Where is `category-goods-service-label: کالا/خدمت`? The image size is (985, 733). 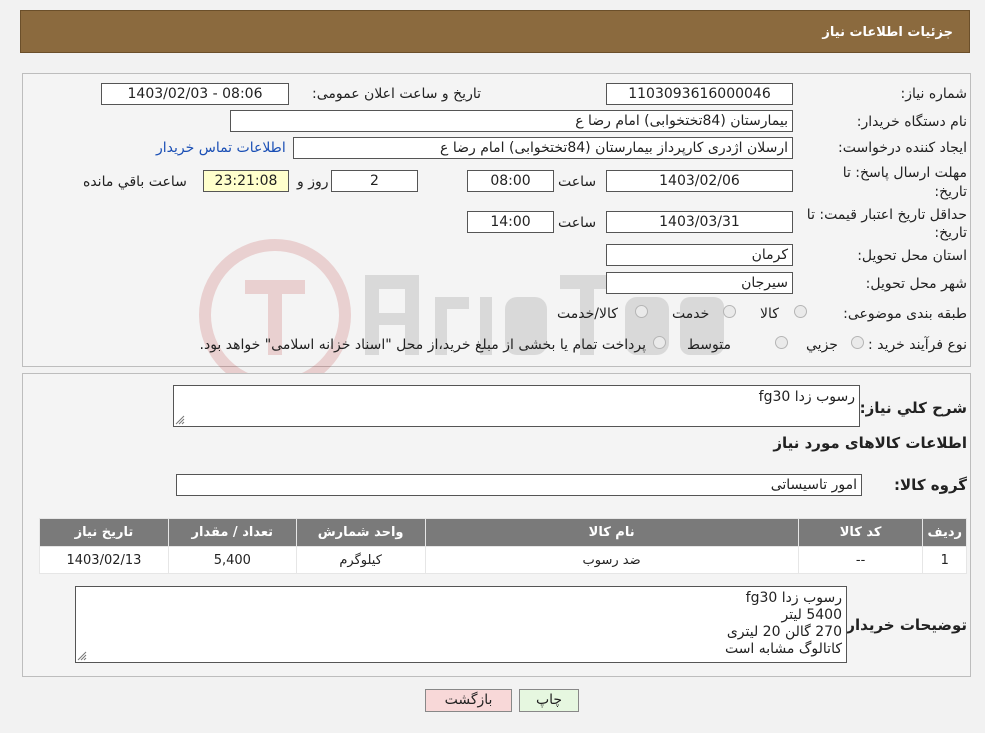
category-goods-service-label: کالا/خدمت is located at coordinates (587, 314).